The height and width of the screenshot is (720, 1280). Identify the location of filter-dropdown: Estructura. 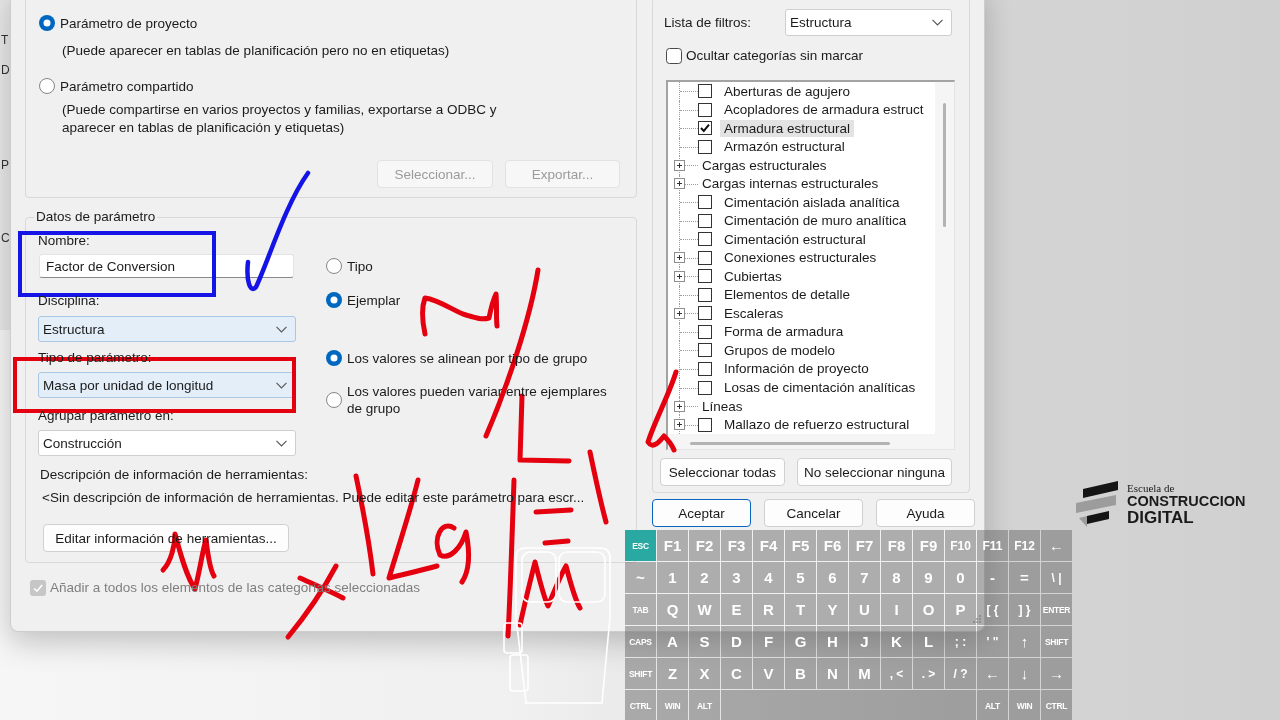
(868, 22).